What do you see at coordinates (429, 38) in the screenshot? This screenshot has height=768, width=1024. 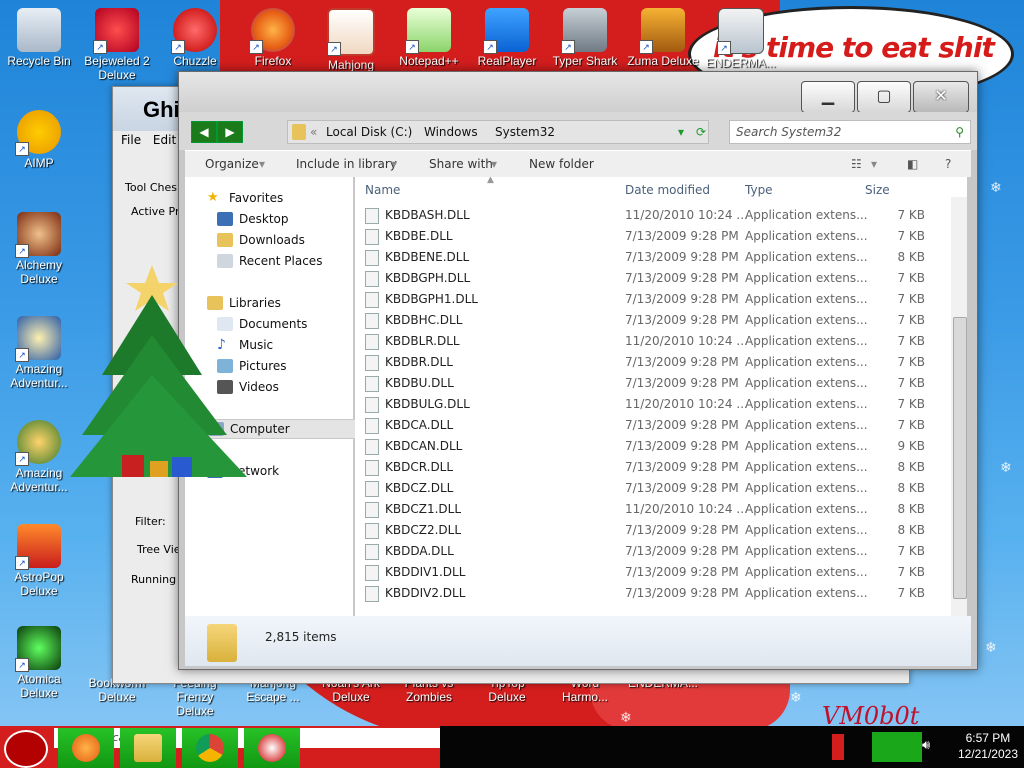 I see `desktop-icon-notepadpp: ↗ Notepad++` at bounding box center [429, 38].